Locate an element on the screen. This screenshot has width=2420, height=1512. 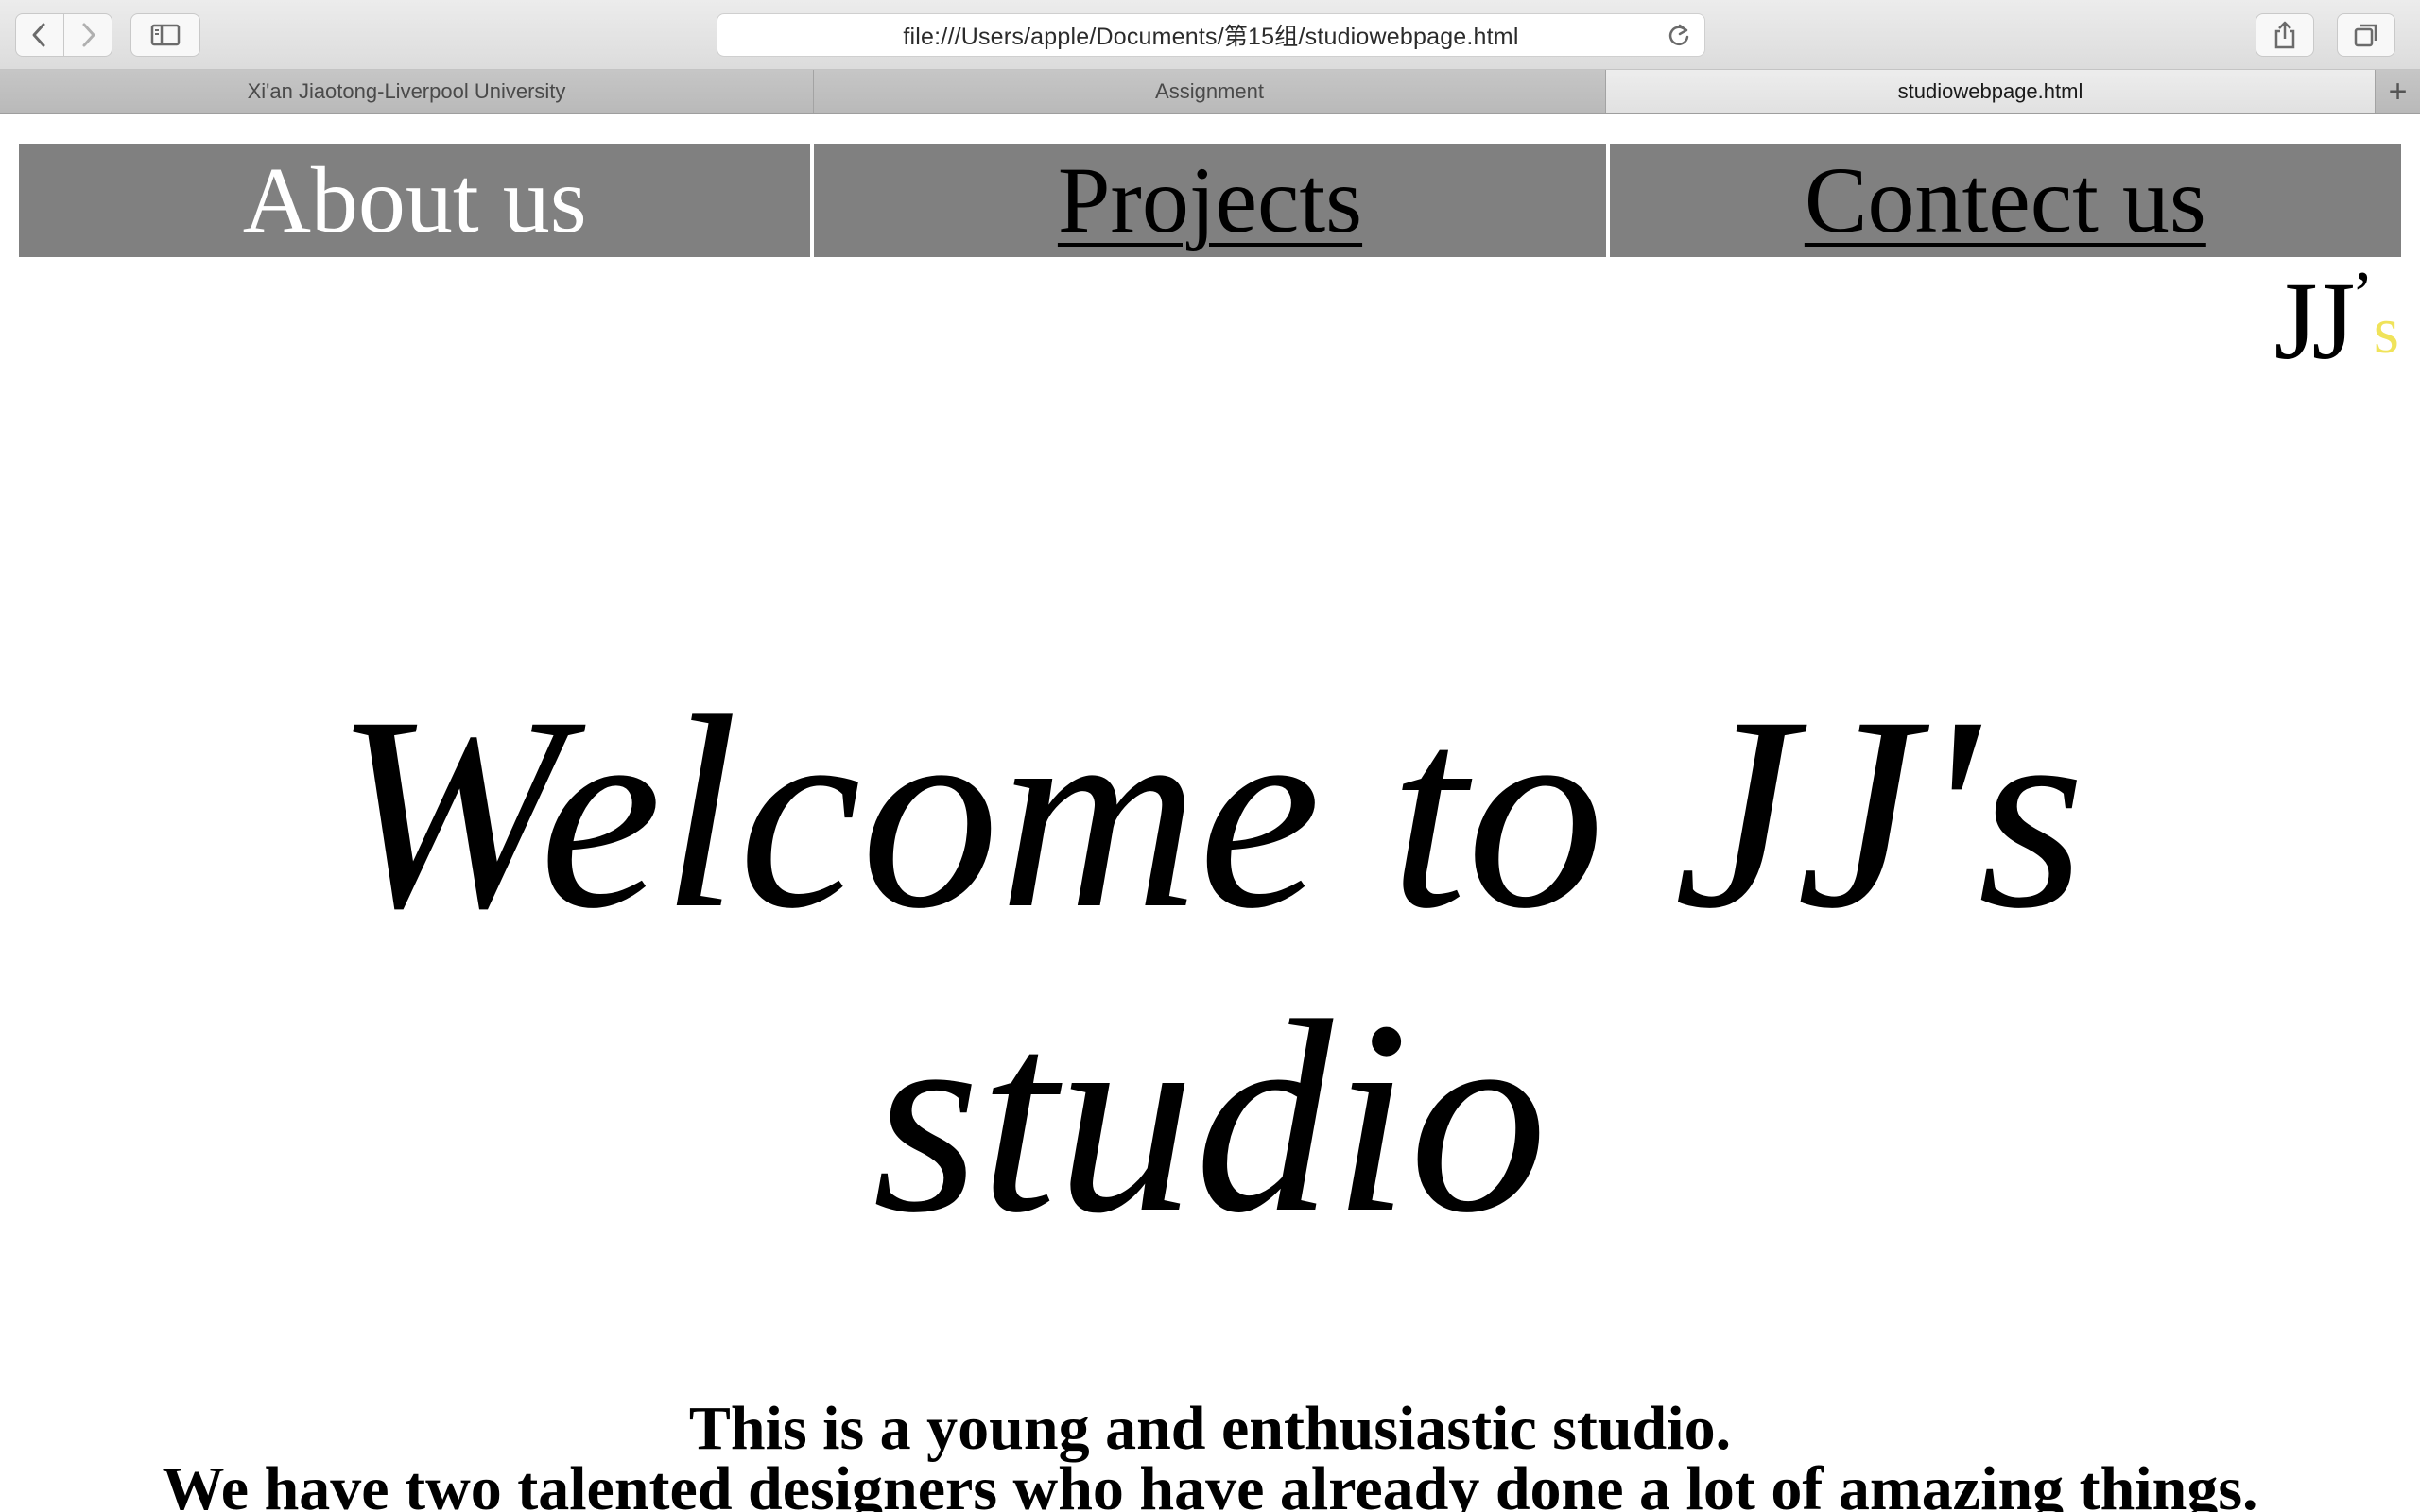
chevron-right-icon is located at coordinates (88, 35).